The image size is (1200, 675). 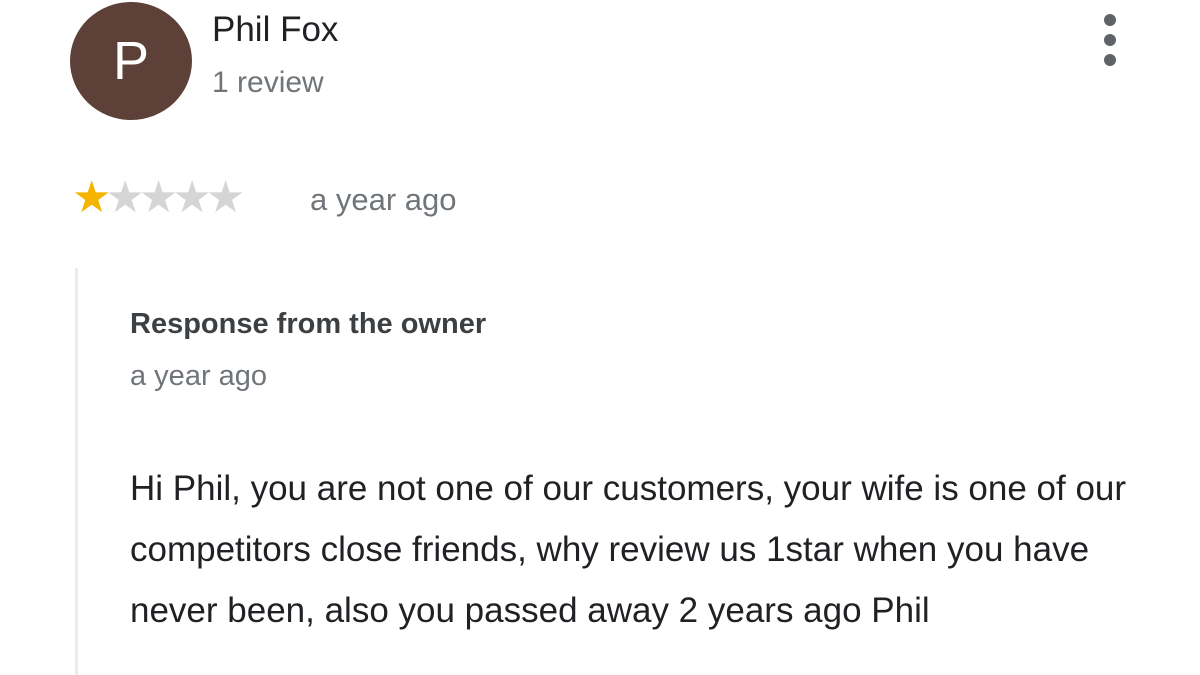 I want to click on avatar-initial: P, so click(x=131, y=61).